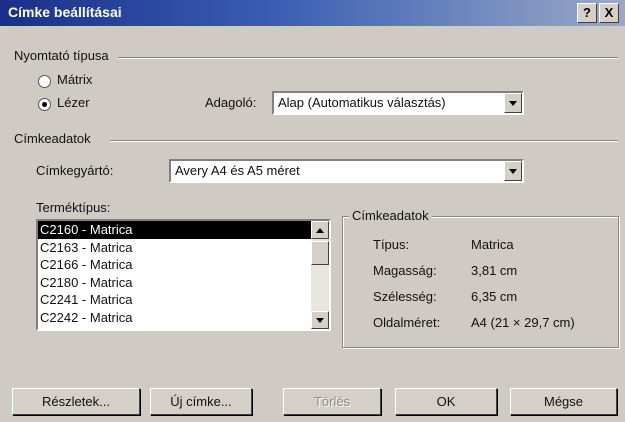 Image resolution: width=625 pixels, height=422 pixels. What do you see at coordinates (320, 253) in the screenshot?
I see `scroll-thumb` at bounding box center [320, 253].